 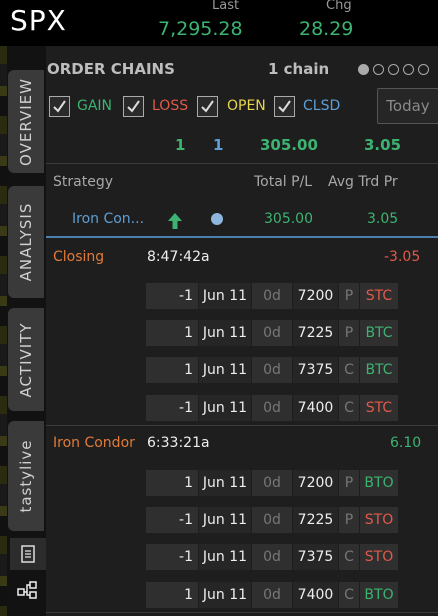 I want to click on page-indicator, so click(x=393, y=69).